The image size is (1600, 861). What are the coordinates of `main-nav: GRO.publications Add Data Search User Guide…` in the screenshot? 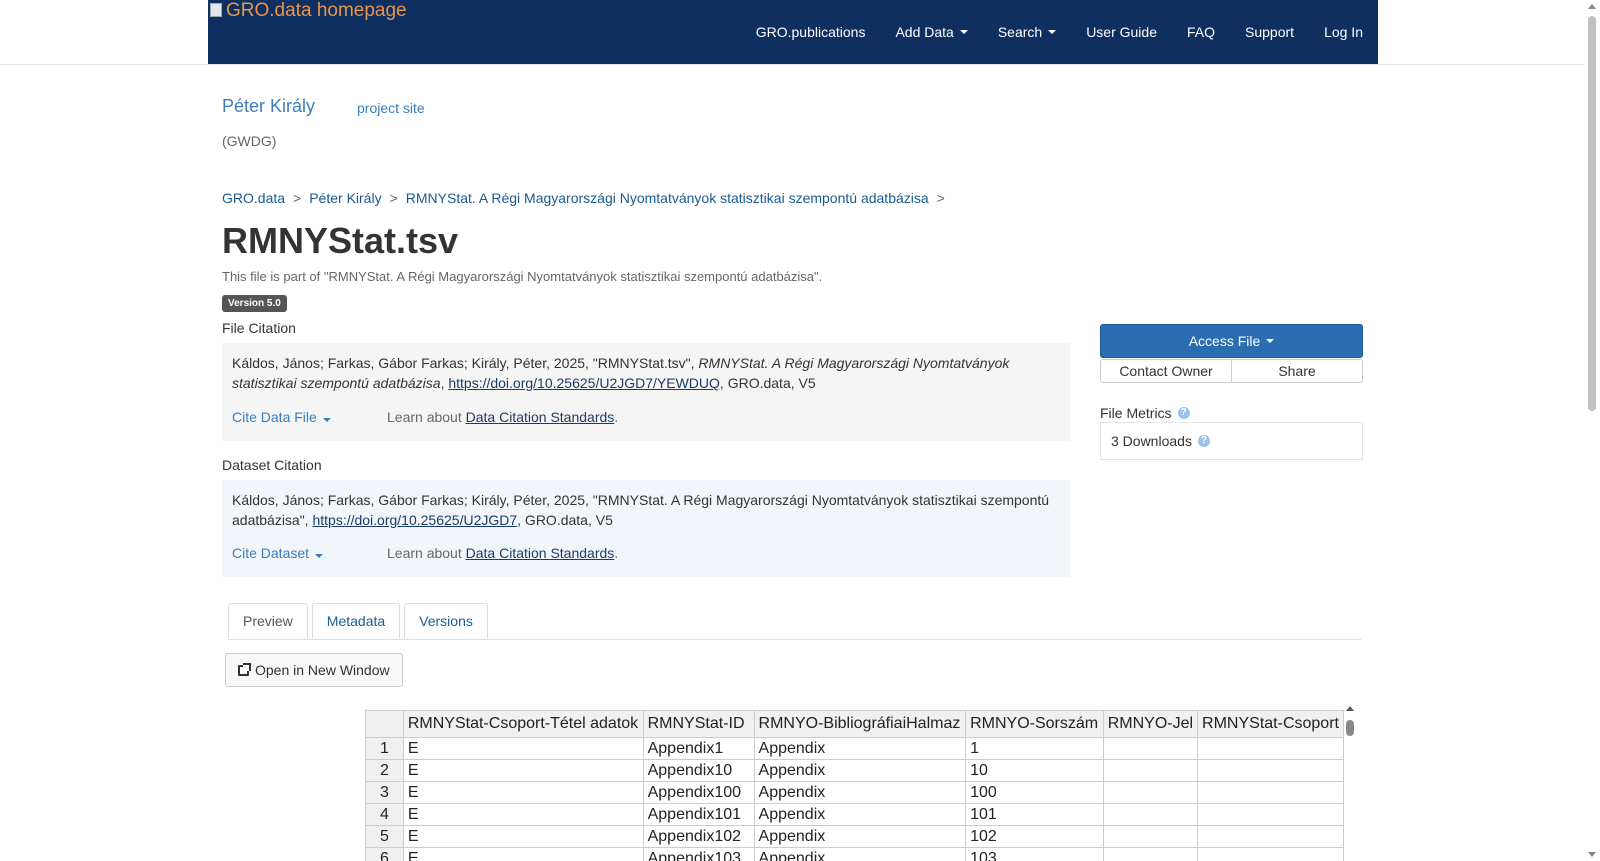 It's located at (1059, 32).